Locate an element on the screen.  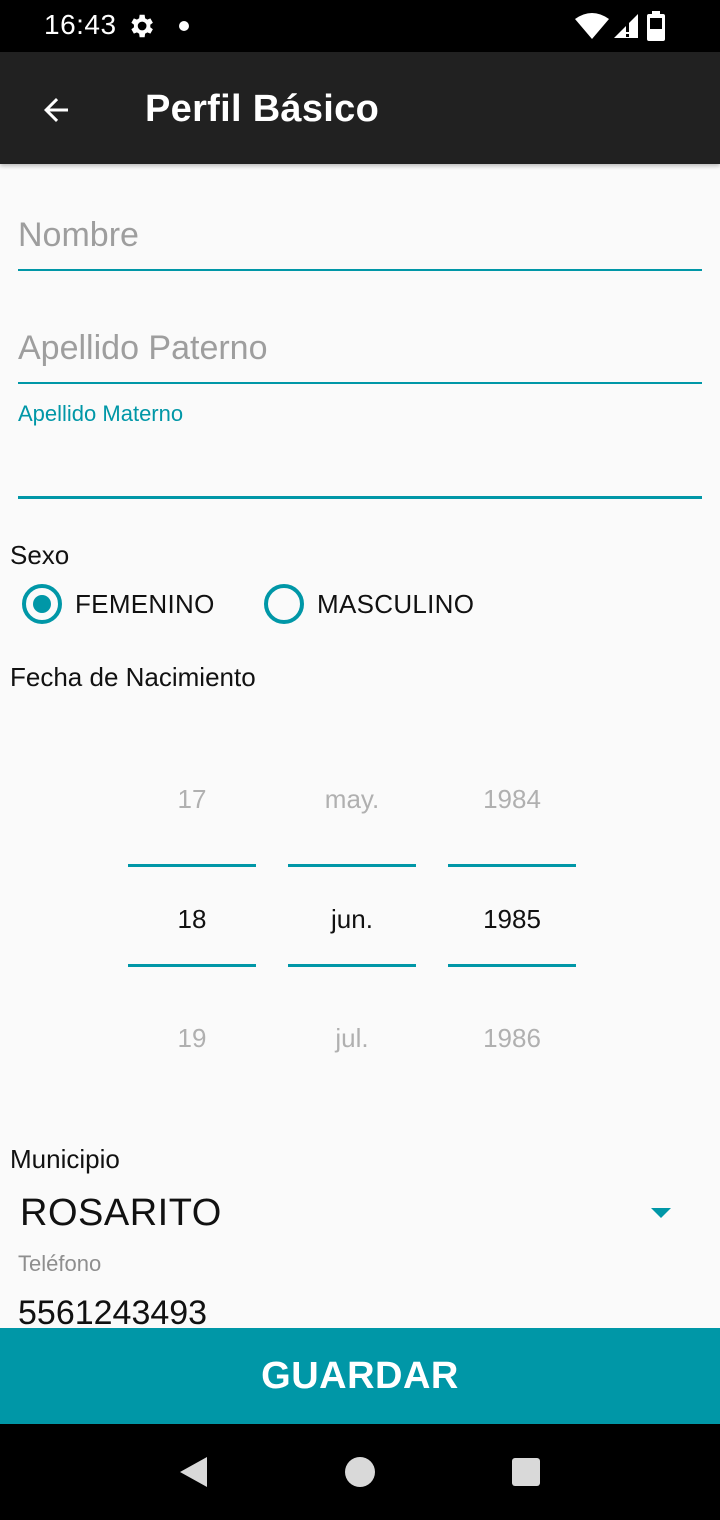
nav-back-icon is located at coordinates (193, 1472).